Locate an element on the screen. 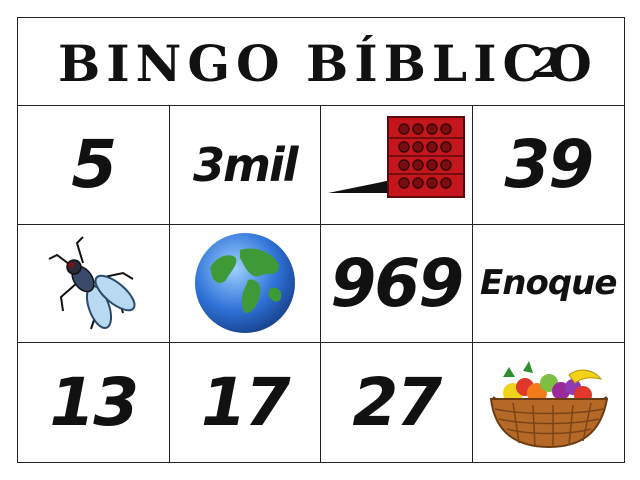 The image size is (640, 480). card-number: 2 is located at coordinates (547, 63).